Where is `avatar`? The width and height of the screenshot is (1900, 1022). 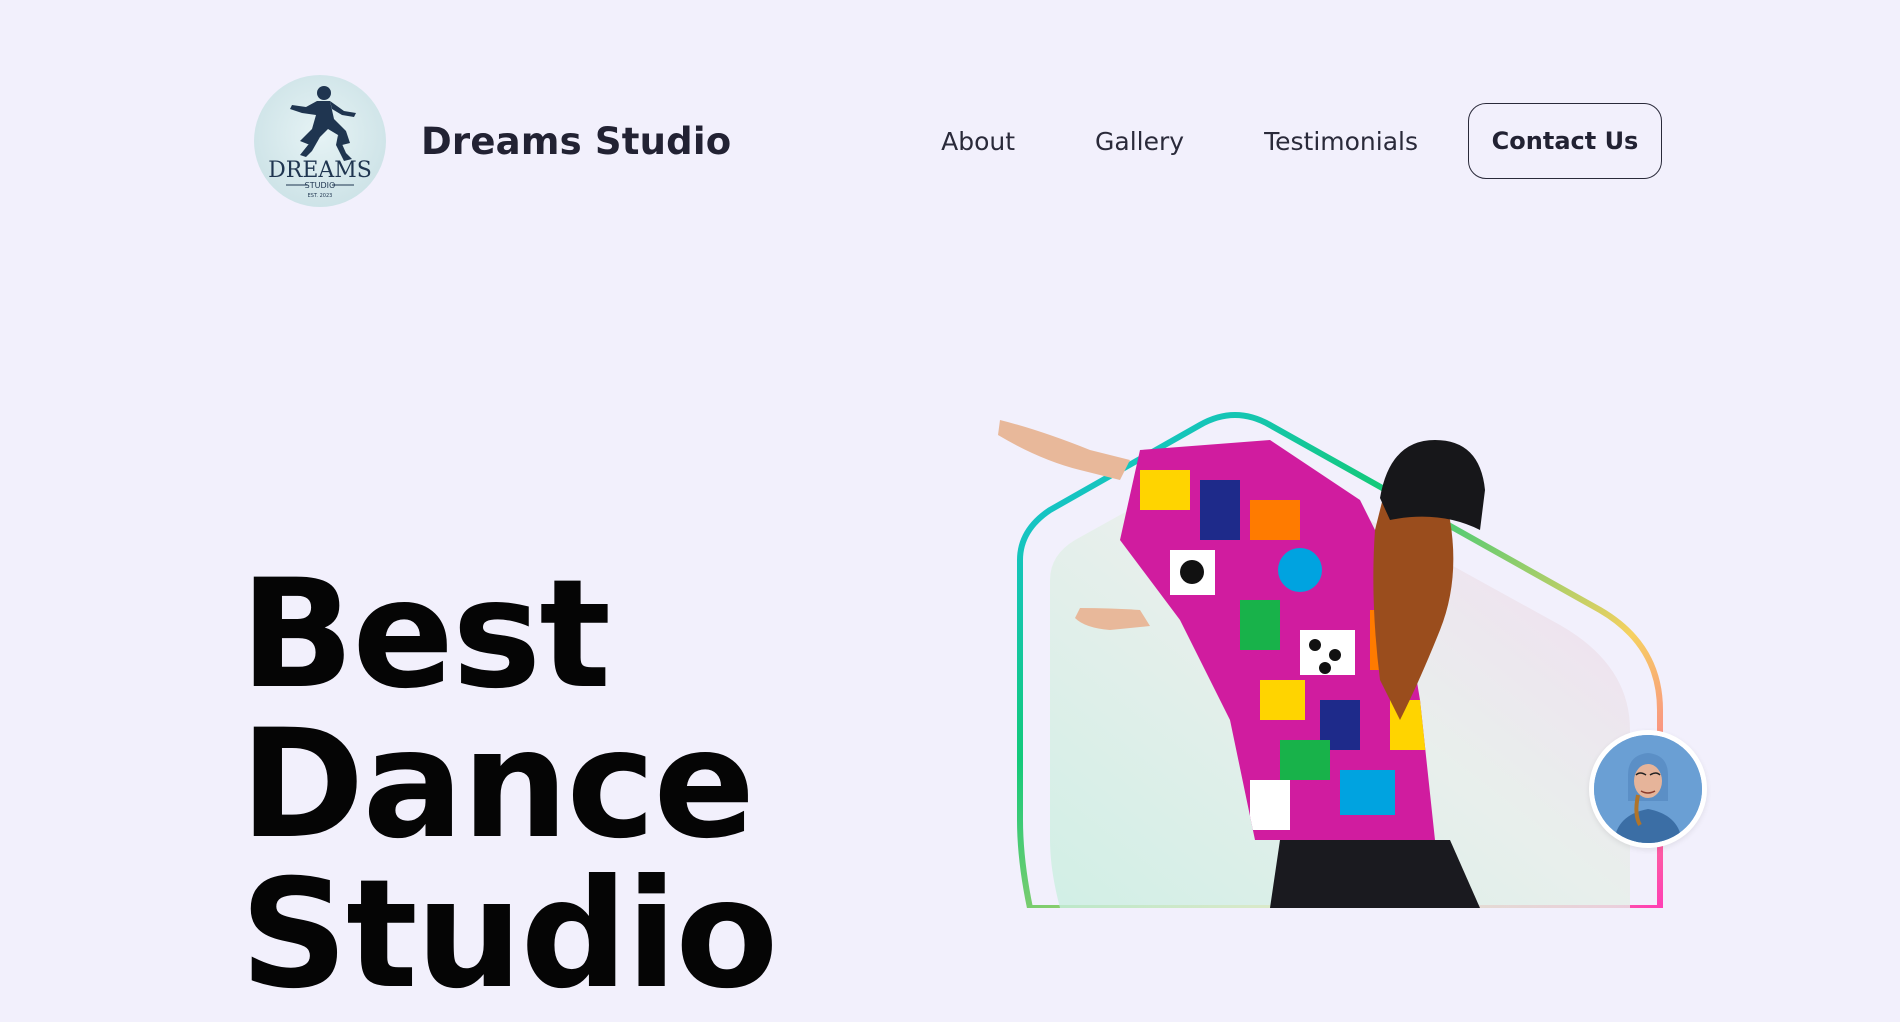 avatar is located at coordinates (1648, 789).